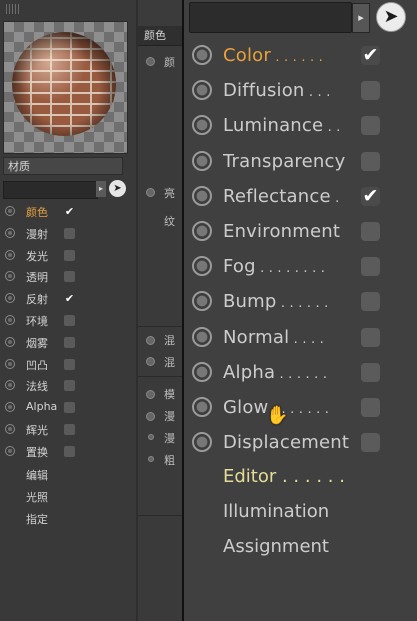 The image size is (417, 621). I want to click on sub-item-illumination-small: 光照, so click(37, 497).